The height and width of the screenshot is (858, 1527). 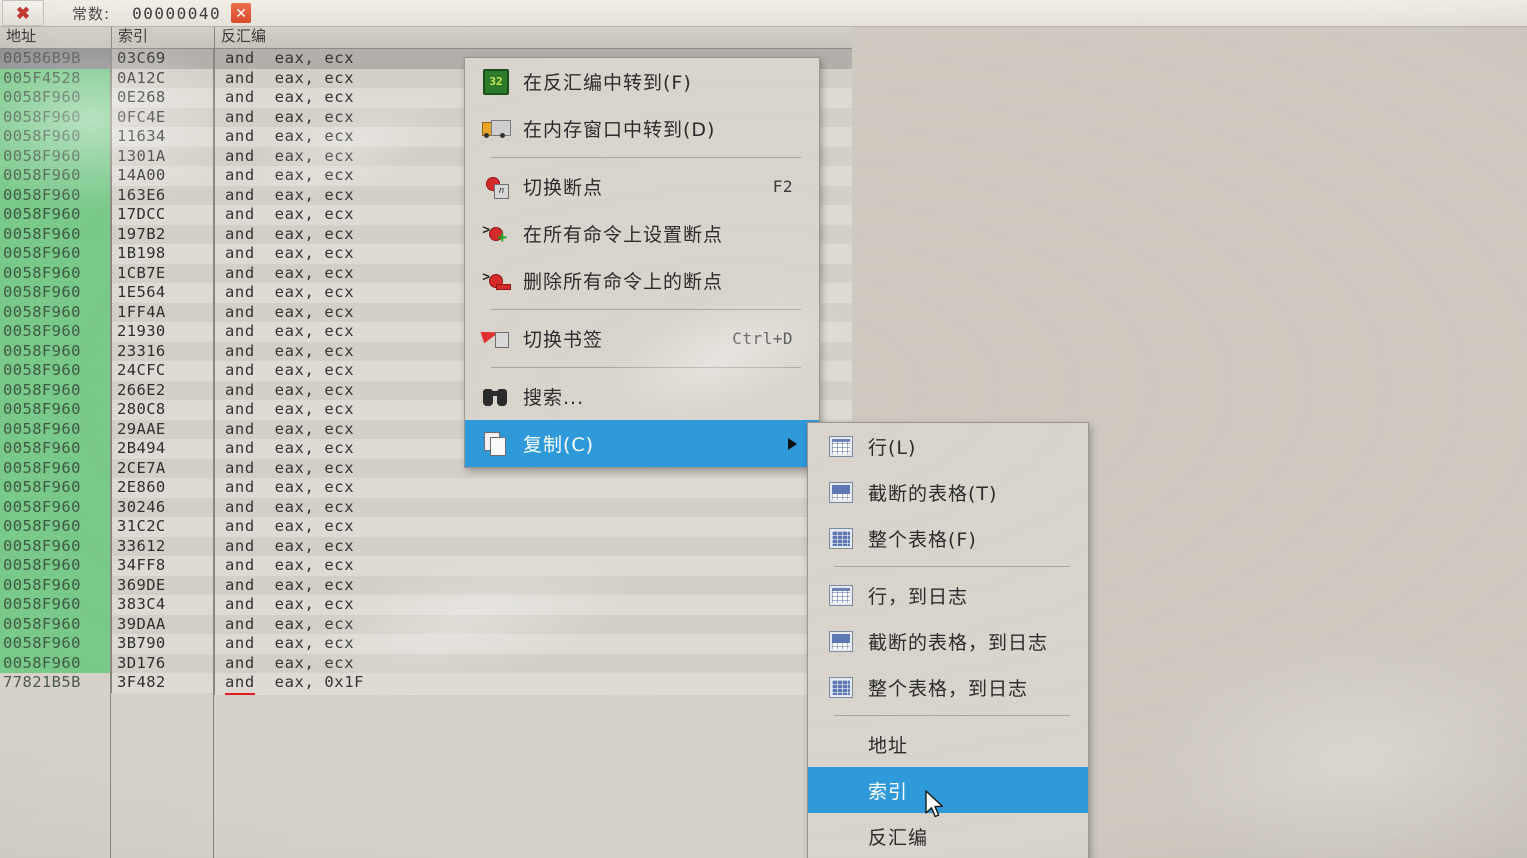 I want to click on cell-index: 2CE7A, so click(x=162, y=468).